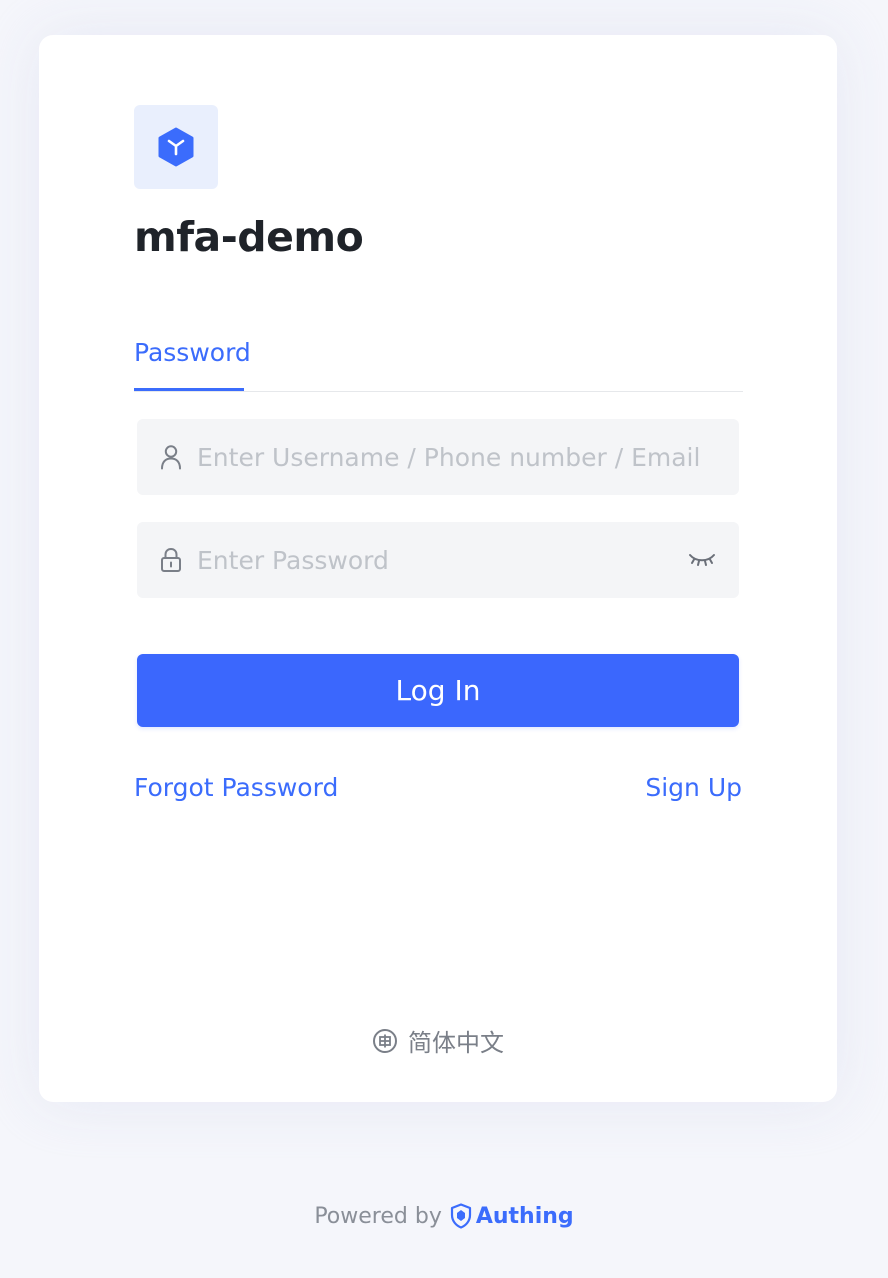 This screenshot has width=888, height=1278. Describe the element at coordinates (702, 560) in the screenshot. I see `eye-closed-icon` at that location.